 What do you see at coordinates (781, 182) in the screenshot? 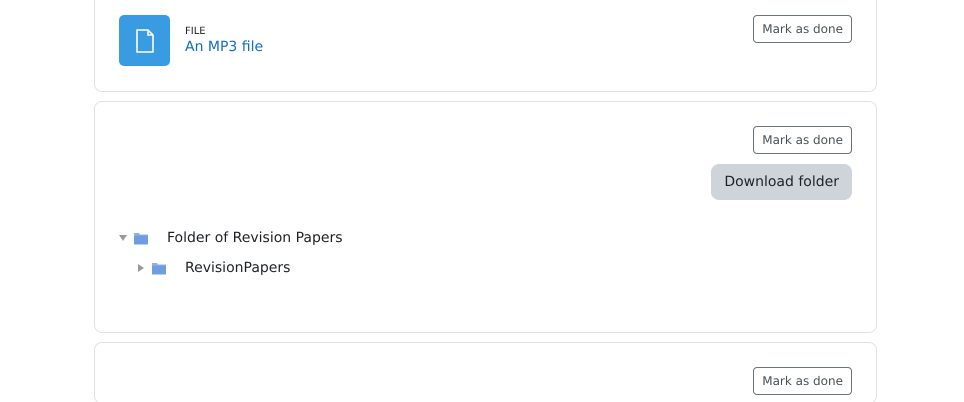
I see `download-folder-button: Download folder` at bounding box center [781, 182].